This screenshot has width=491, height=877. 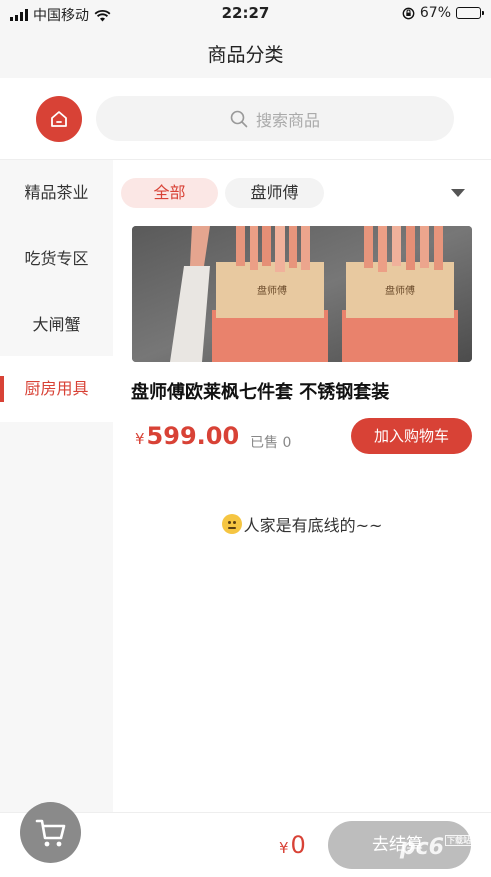 I want to click on sidebar-item-label: 精品茶业, so click(x=56, y=192).